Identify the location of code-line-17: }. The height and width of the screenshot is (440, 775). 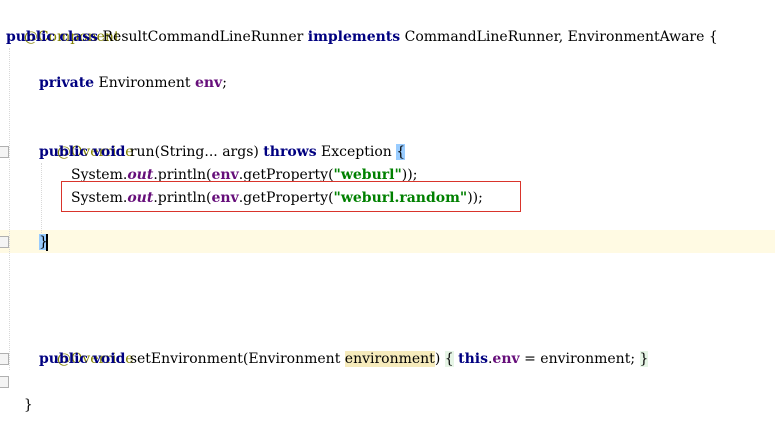
(19, 392).